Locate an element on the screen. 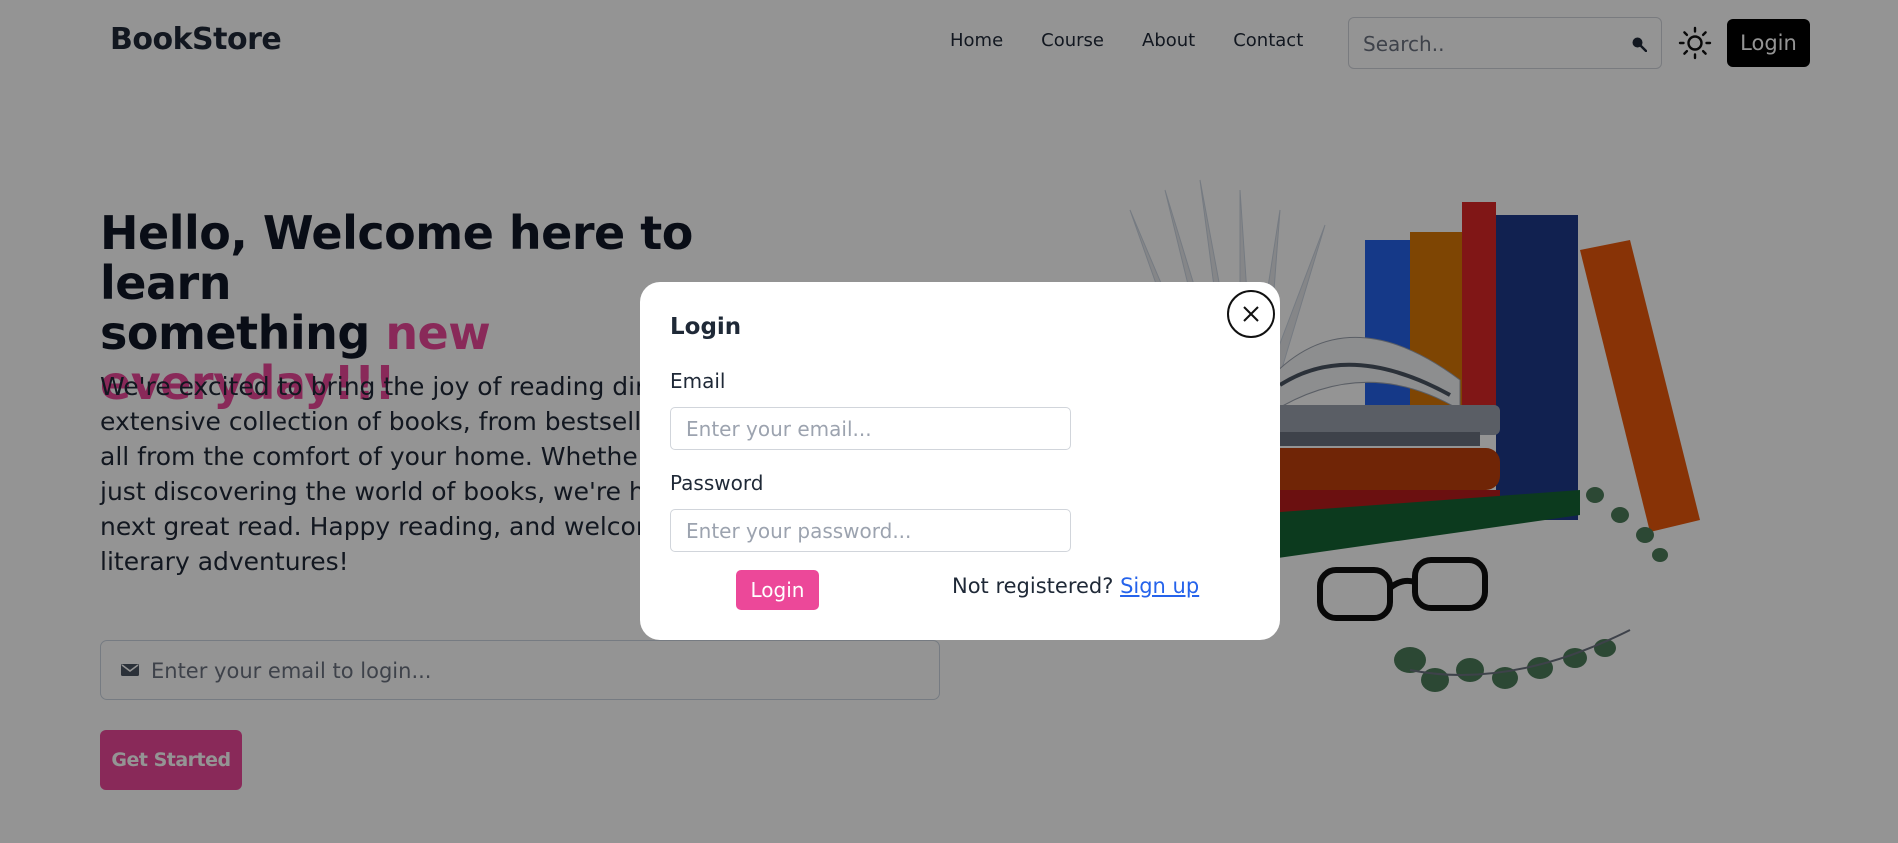 The width and height of the screenshot is (1898, 843). email-field is located at coordinates (870, 428).